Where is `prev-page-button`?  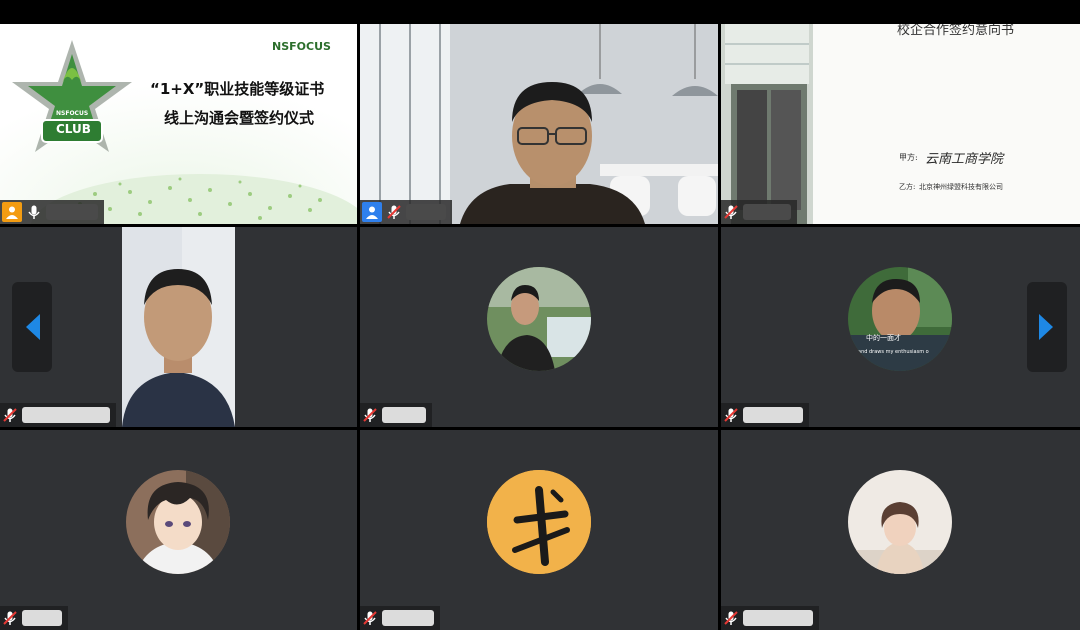
prev-page-button is located at coordinates (32, 327).